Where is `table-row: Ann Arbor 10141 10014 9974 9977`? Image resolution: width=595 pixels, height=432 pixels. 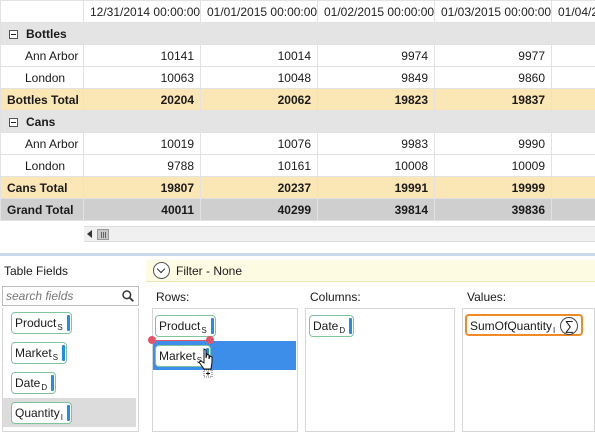
table-row: Ann Arbor 10141 10014 9974 9977 is located at coordinates (297, 55).